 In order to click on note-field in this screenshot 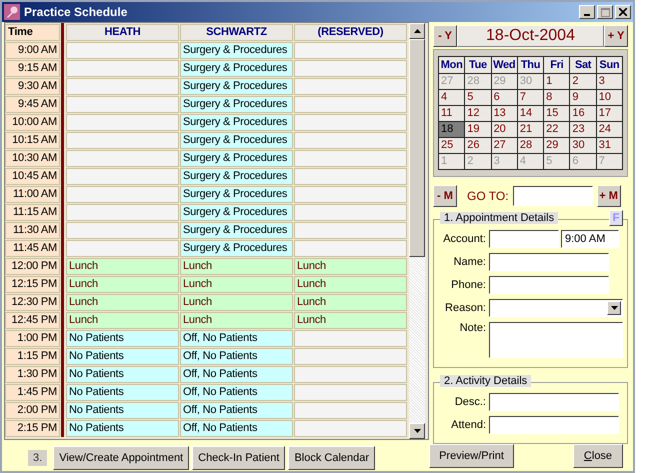, I will do `click(556, 340)`.